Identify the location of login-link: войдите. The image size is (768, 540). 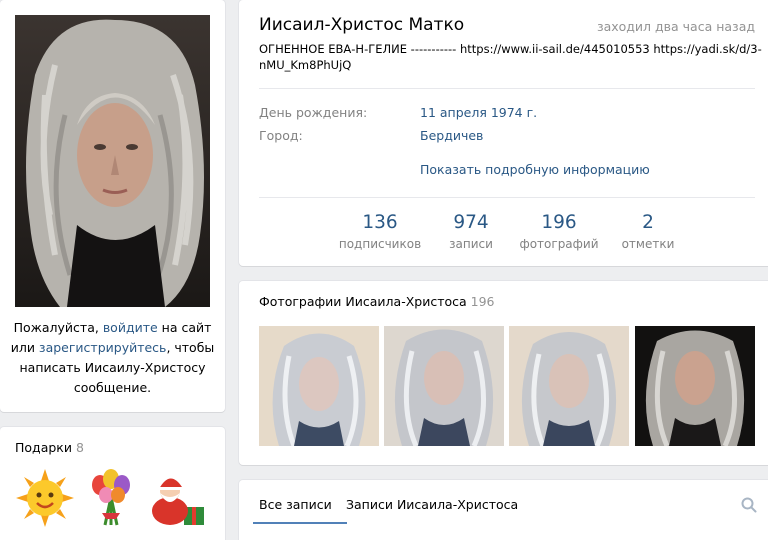
(130, 327).